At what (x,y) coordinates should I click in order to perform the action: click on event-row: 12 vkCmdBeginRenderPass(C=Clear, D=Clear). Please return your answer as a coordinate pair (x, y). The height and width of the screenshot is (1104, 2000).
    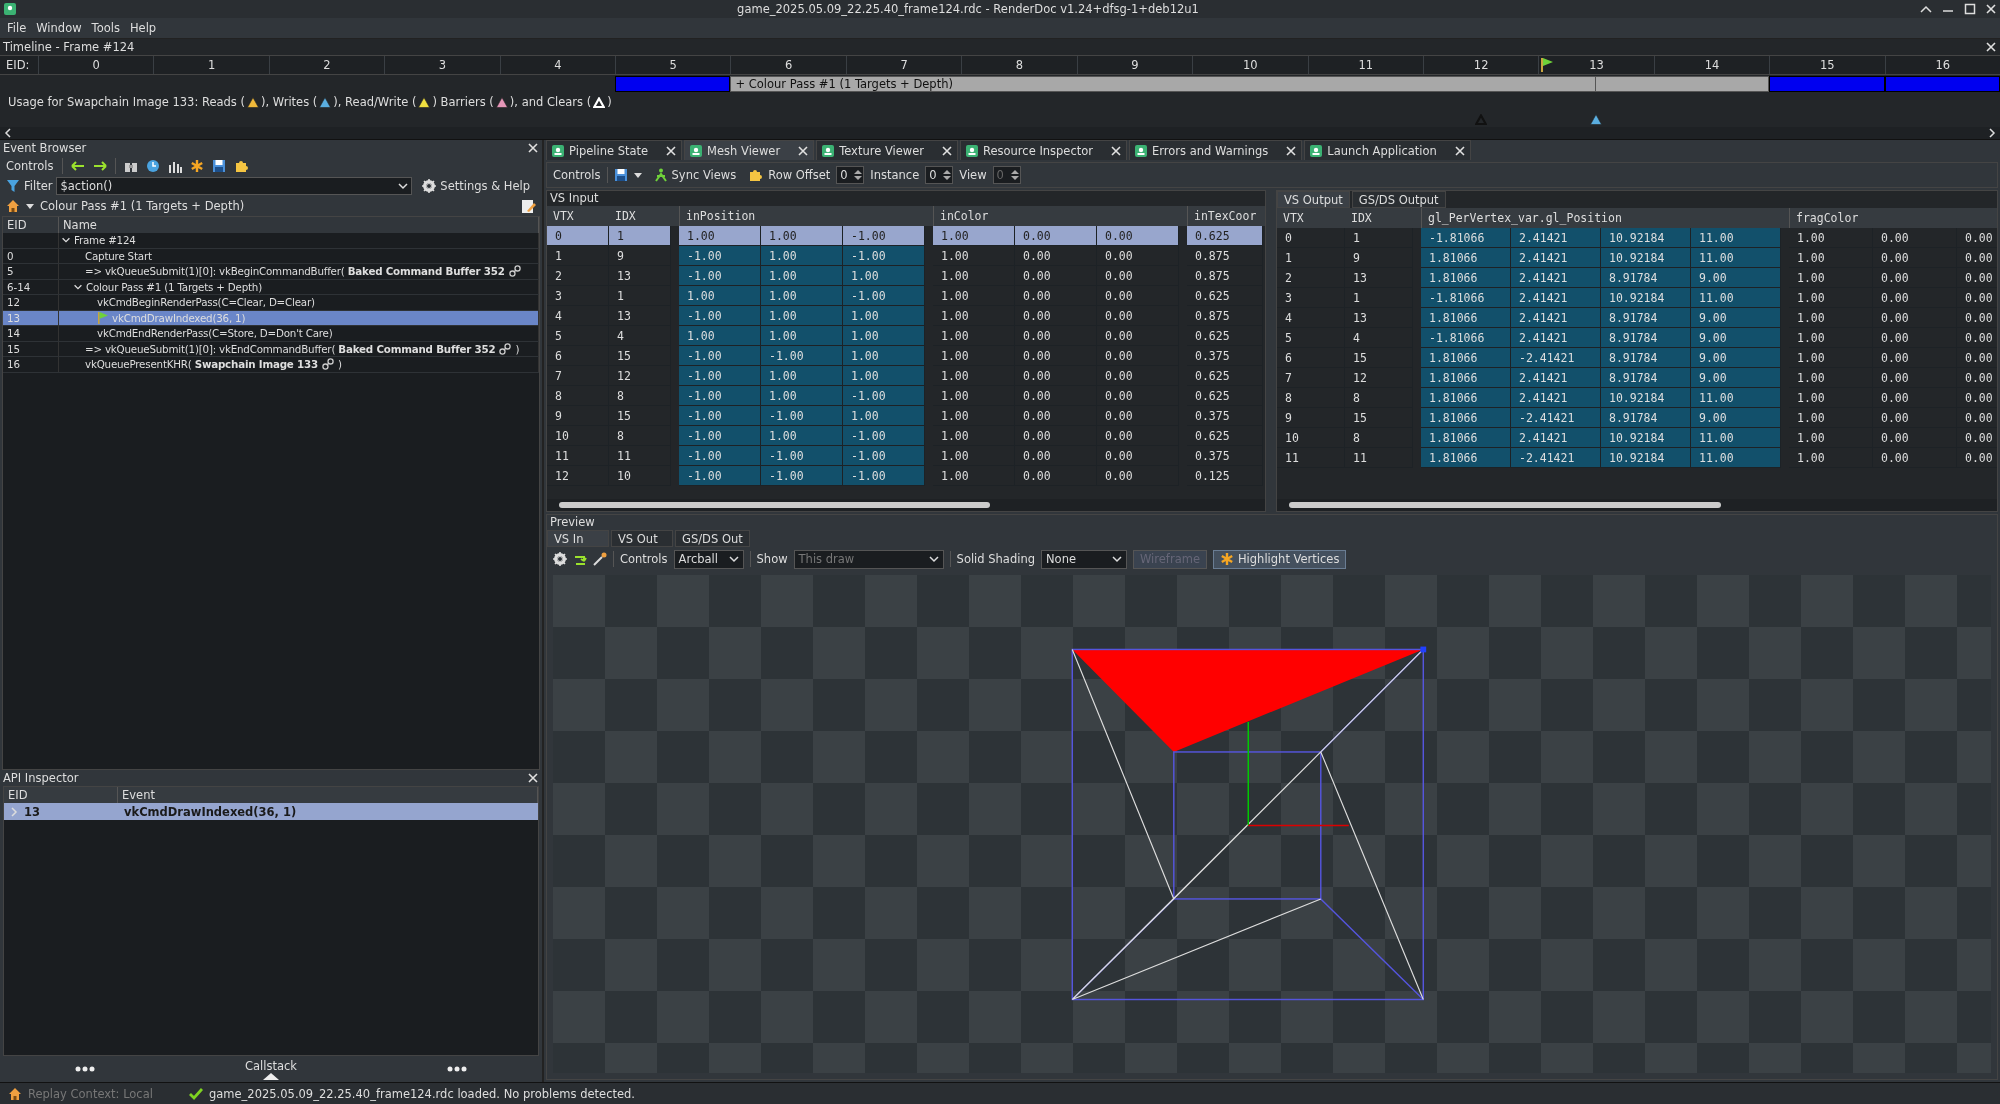
    Looking at the image, I should click on (271, 303).